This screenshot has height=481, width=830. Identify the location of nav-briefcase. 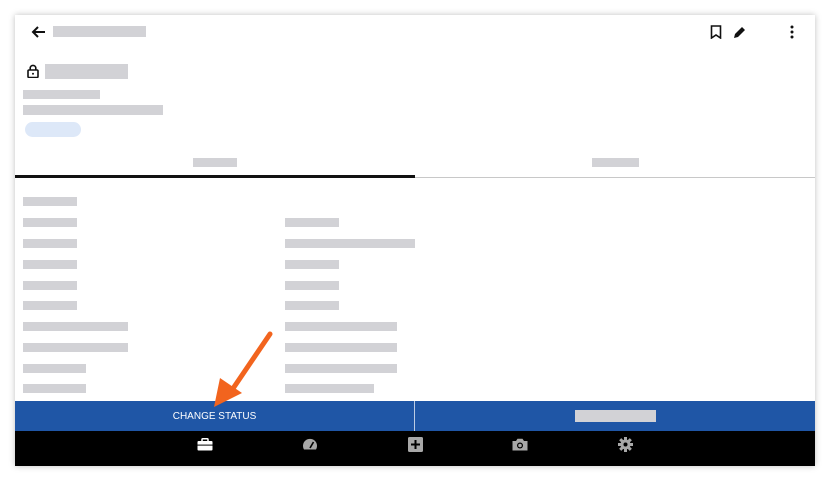
(205, 444).